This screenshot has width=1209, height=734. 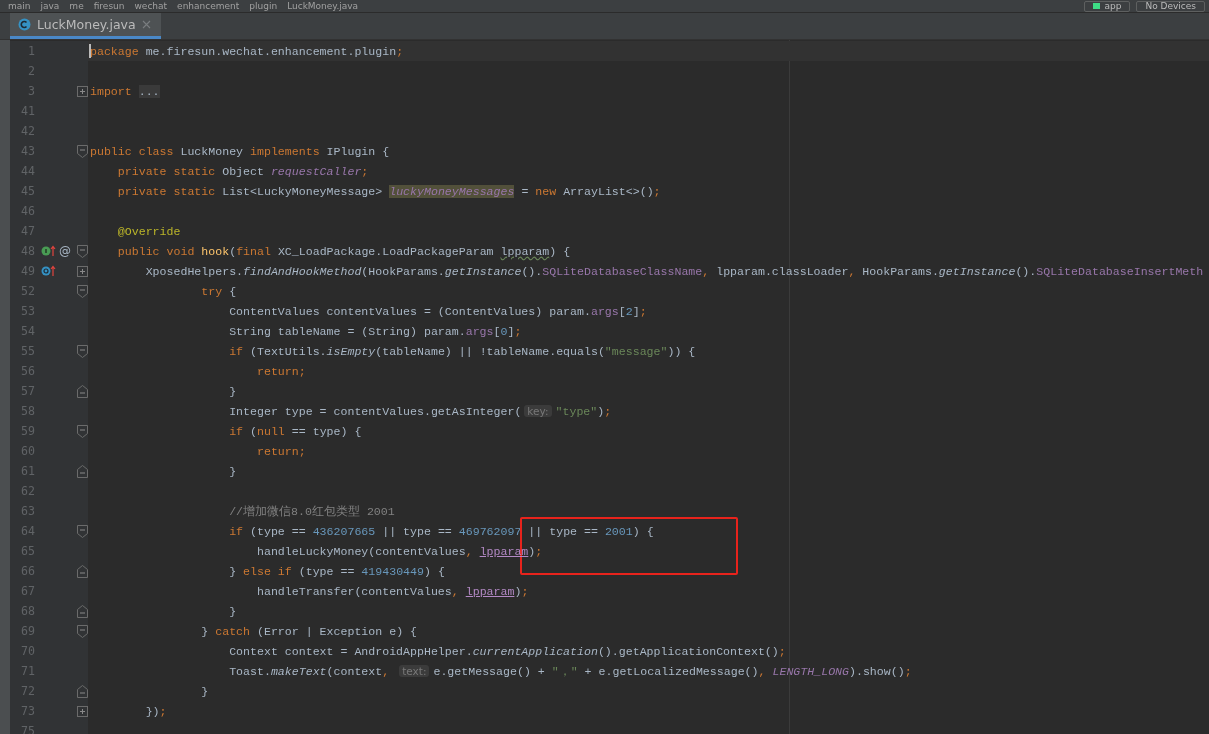 What do you see at coordinates (48, 251) in the screenshot?
I see `implements-method-icon` at bounding box center [48, 251].